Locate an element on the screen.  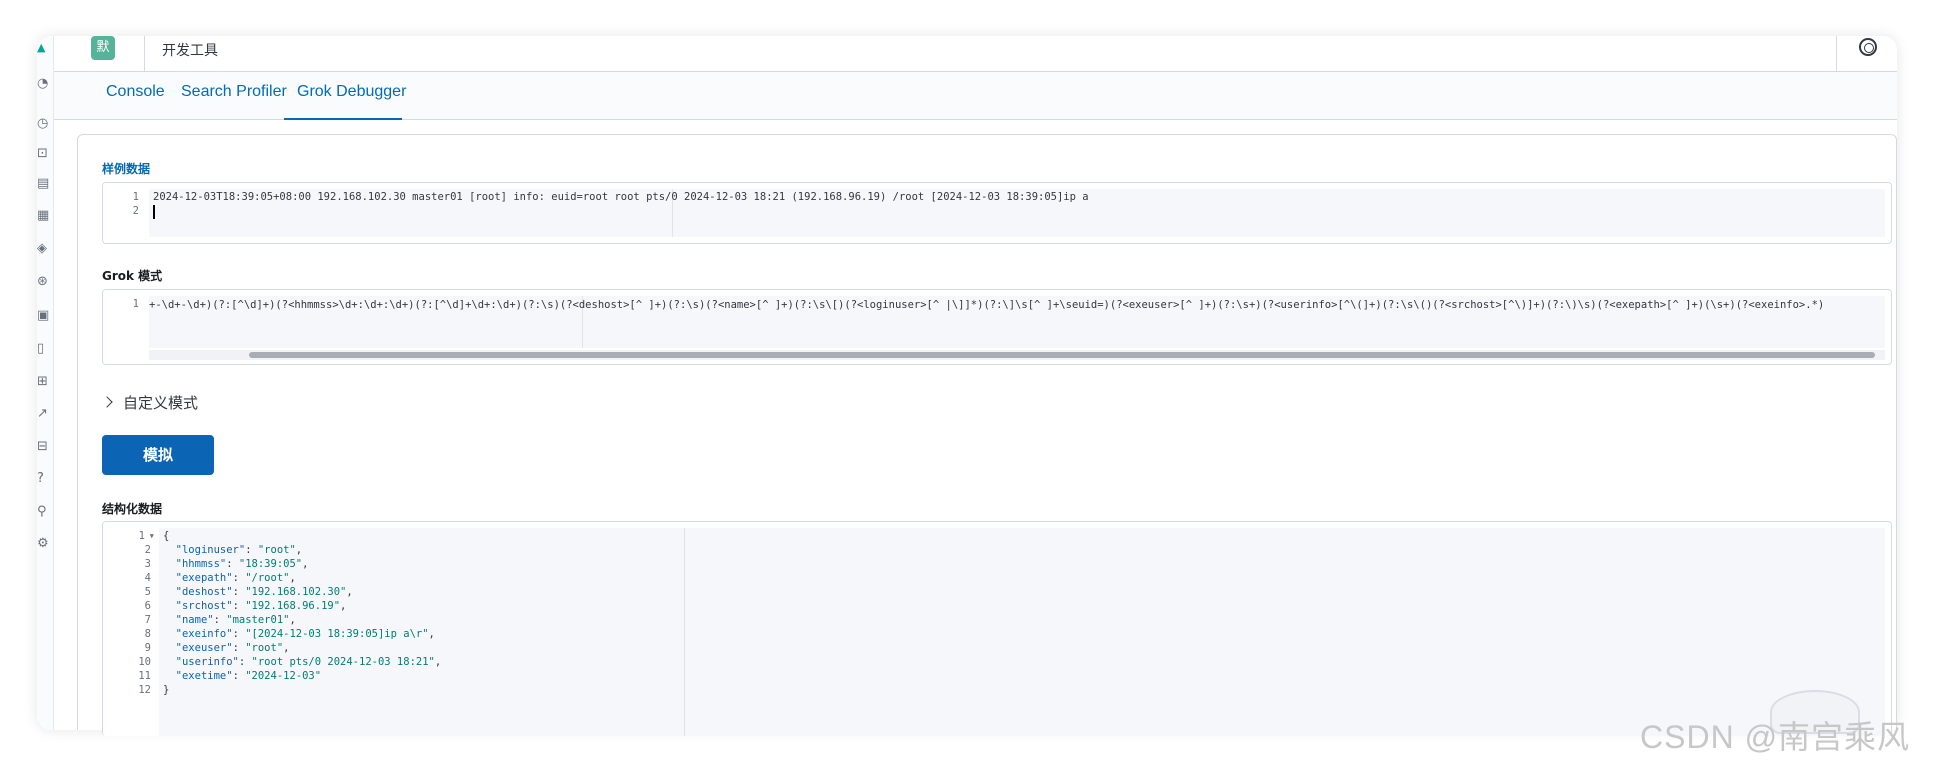
line-number: 10 is located at coordinates (144, 662).